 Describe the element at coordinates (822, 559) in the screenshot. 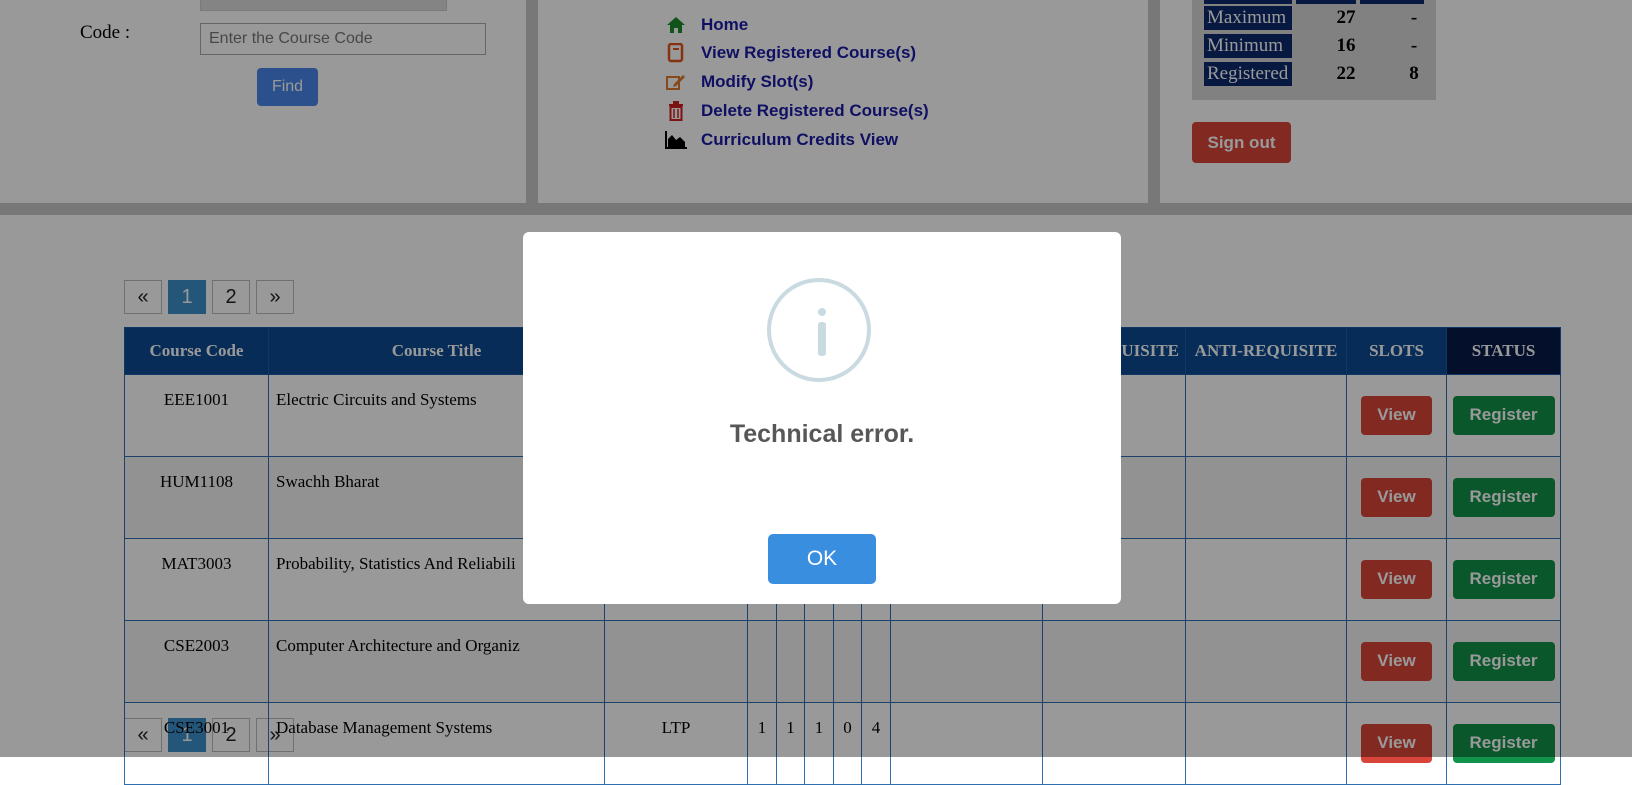

I see `ok-button: OK` at that location.